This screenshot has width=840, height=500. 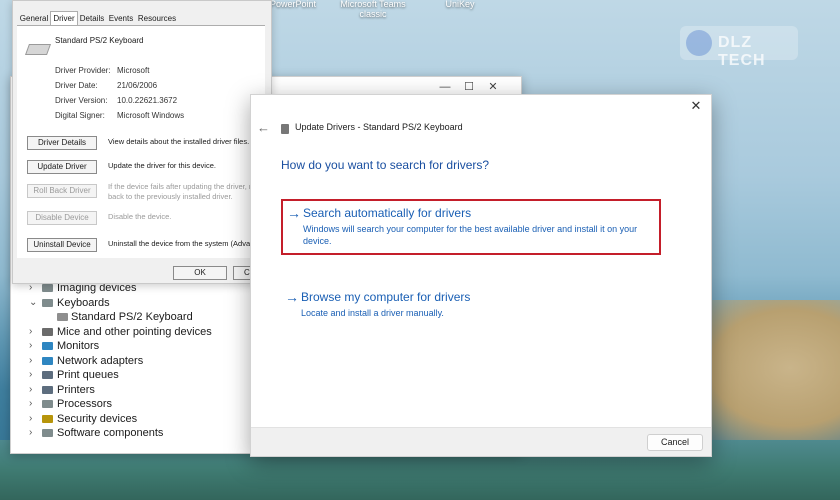 I want to click on tree-item-label: Keyboards, so click(x=83, y=302).